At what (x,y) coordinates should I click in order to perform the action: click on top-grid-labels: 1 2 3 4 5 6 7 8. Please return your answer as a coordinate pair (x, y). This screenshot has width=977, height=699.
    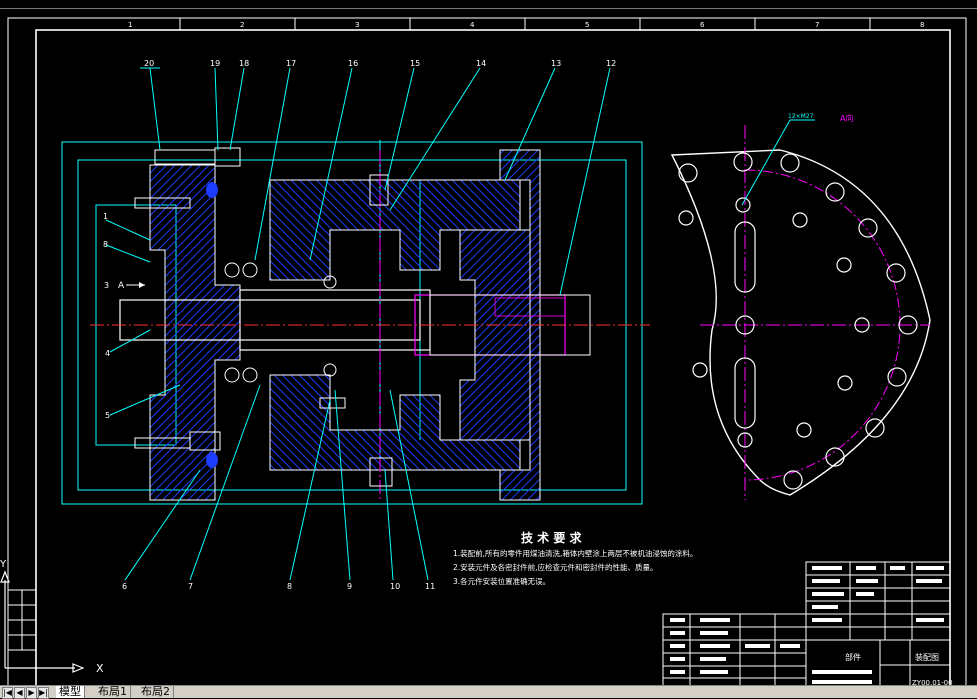
    Looking at the image, I should click on (526, 25).